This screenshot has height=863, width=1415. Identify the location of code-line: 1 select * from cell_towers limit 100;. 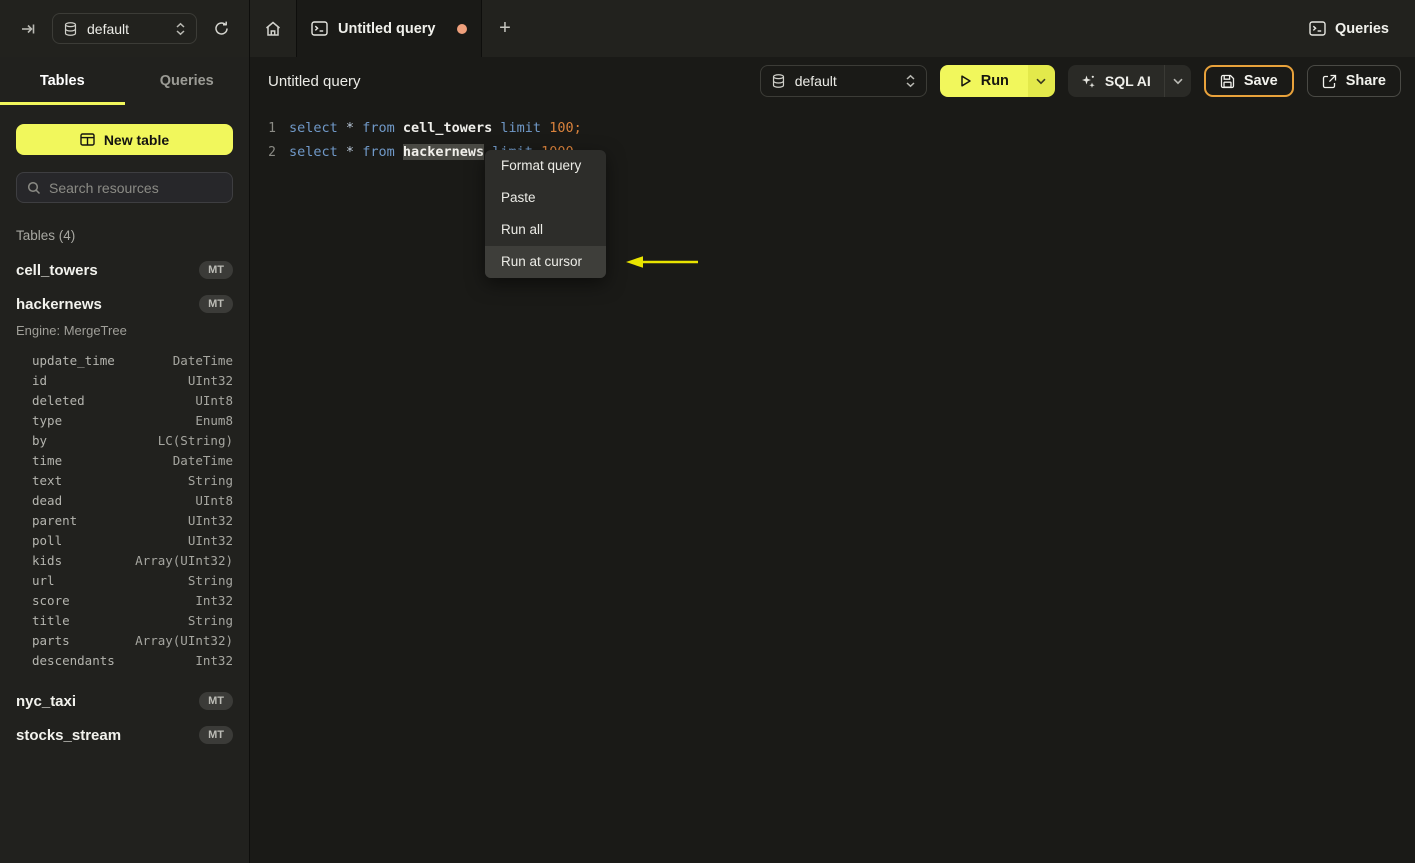
(832, 128).